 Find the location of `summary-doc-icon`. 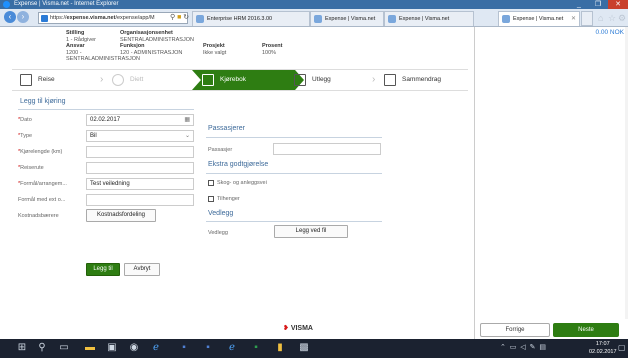

summary-doc-icon is located at coordinates (390, 80).